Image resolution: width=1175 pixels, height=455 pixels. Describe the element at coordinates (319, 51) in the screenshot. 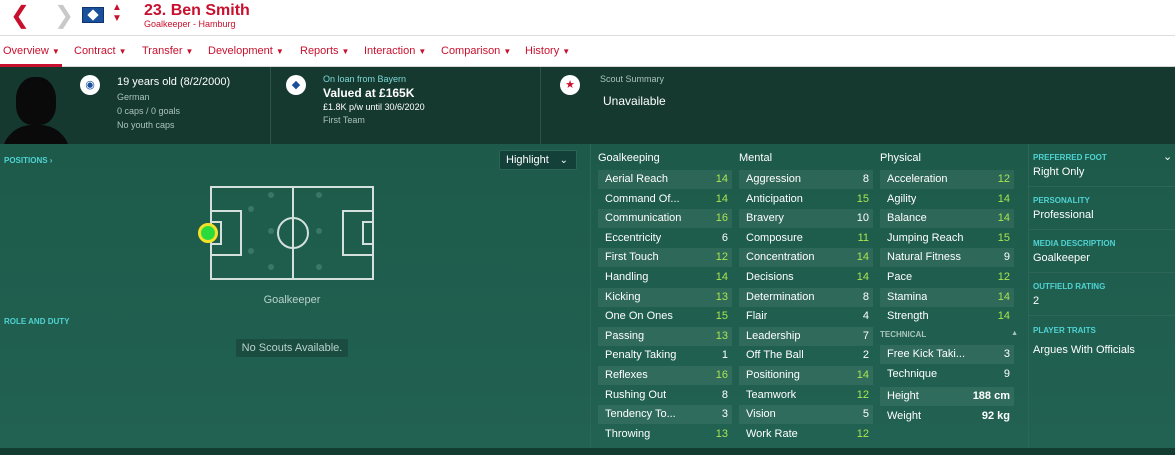

I see `tab-label: Reports` at that location.